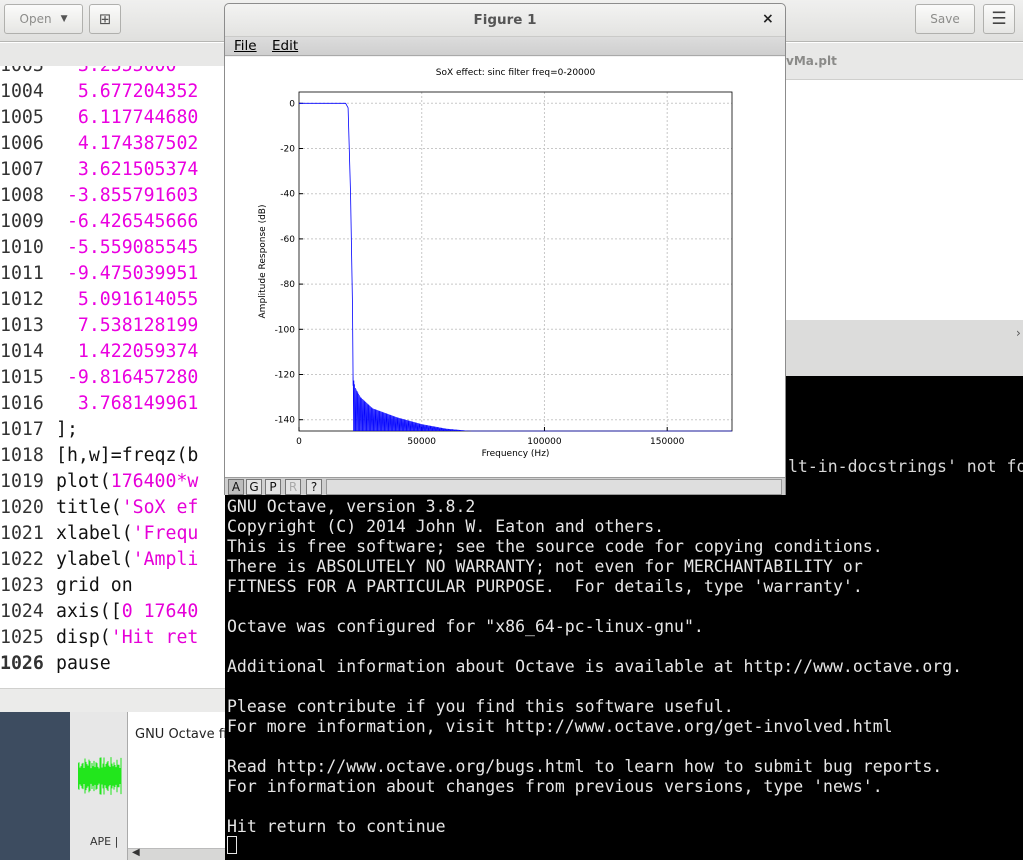  I want to click on x-tick-label: 0, so click(299, 442).